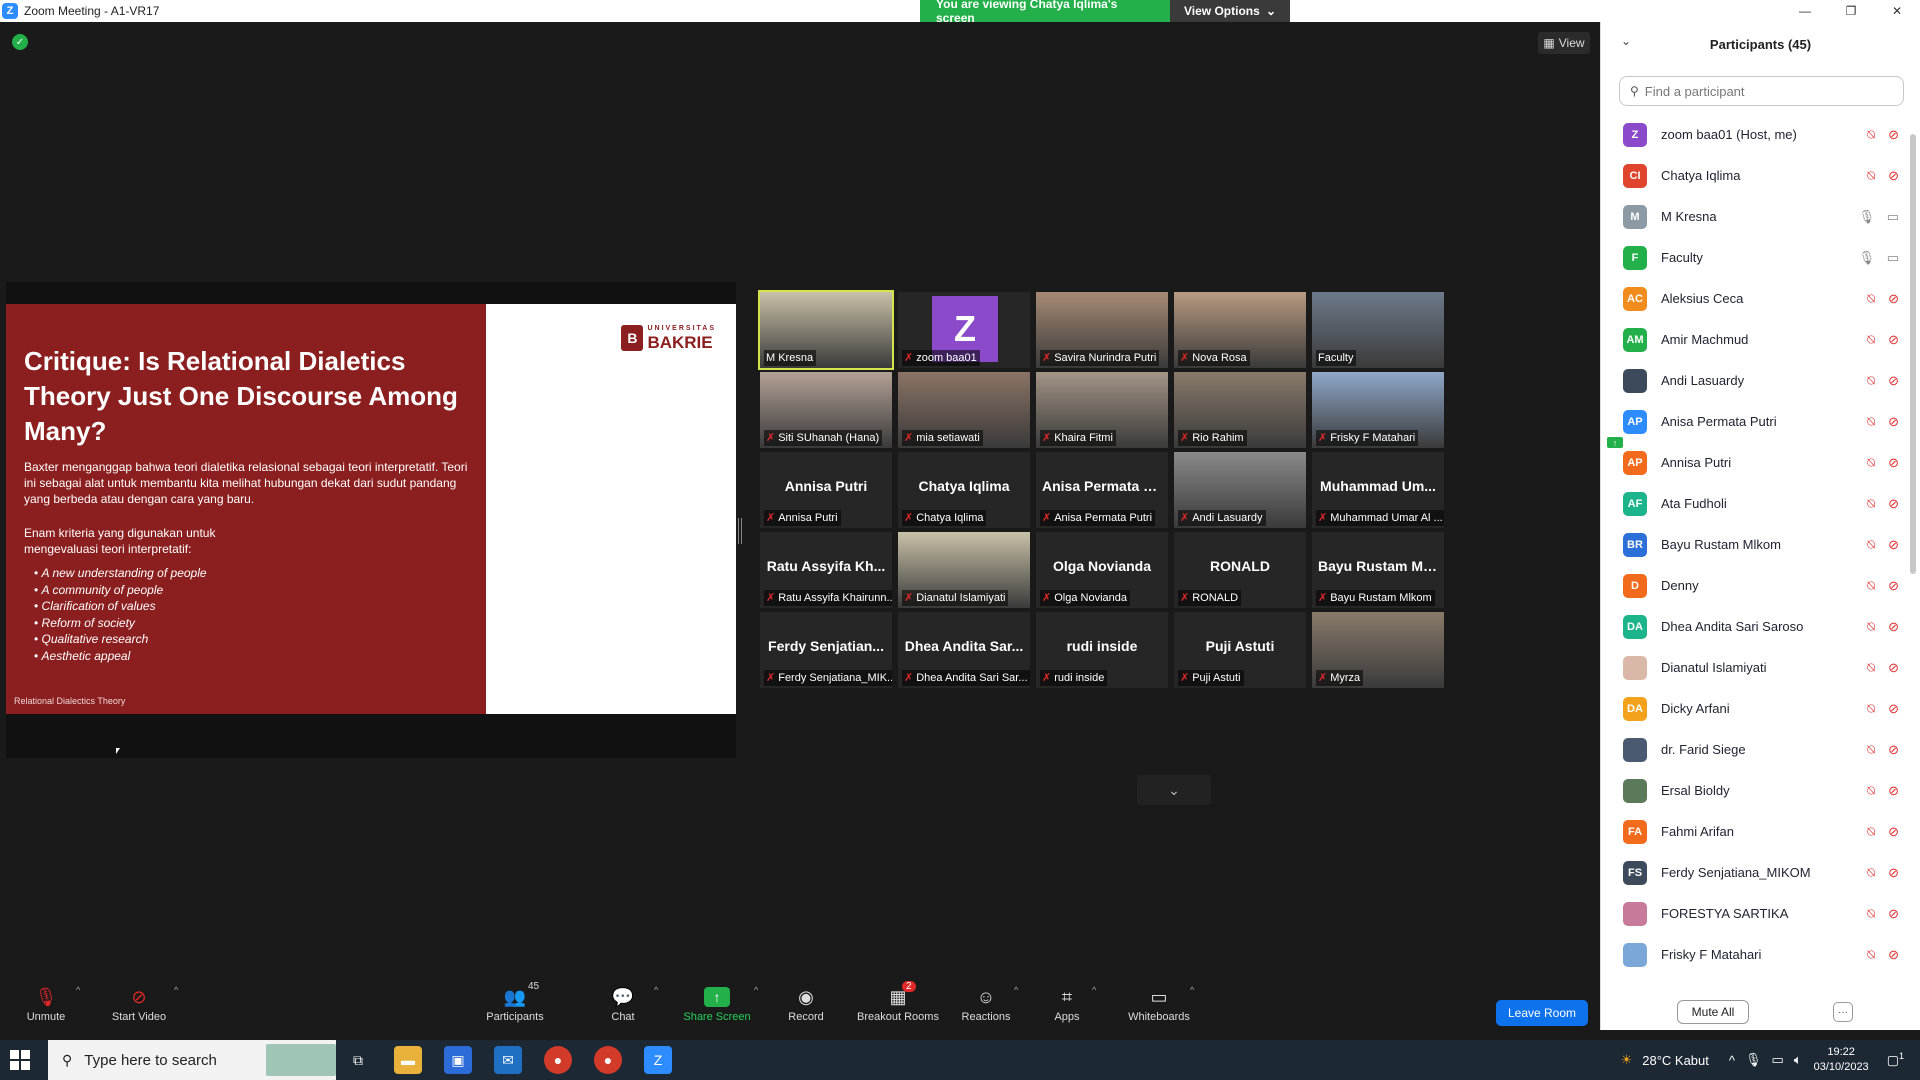  Describe the element at coordinates (1626, 41) in the screenshot. I see `collapse-chevron-icon: ⌄` at that location.